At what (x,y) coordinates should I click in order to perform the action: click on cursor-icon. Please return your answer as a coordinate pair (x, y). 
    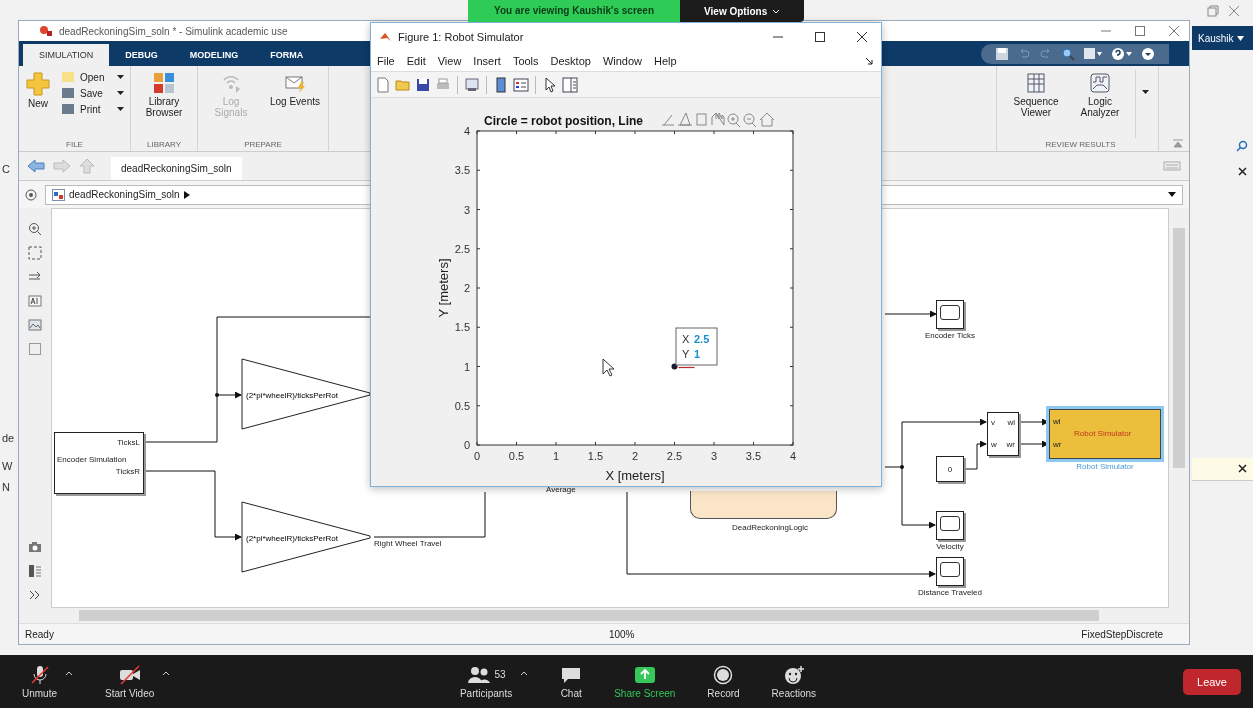
    Looking at the image, I should click on (608, 367).